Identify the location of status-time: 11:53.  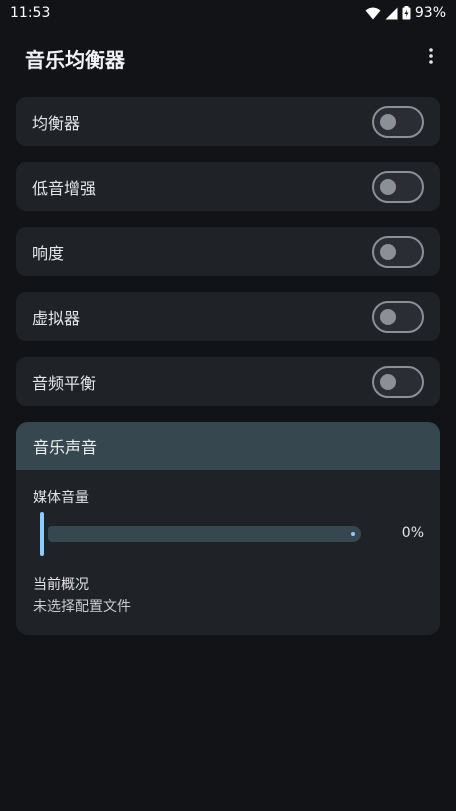
(30, 13).